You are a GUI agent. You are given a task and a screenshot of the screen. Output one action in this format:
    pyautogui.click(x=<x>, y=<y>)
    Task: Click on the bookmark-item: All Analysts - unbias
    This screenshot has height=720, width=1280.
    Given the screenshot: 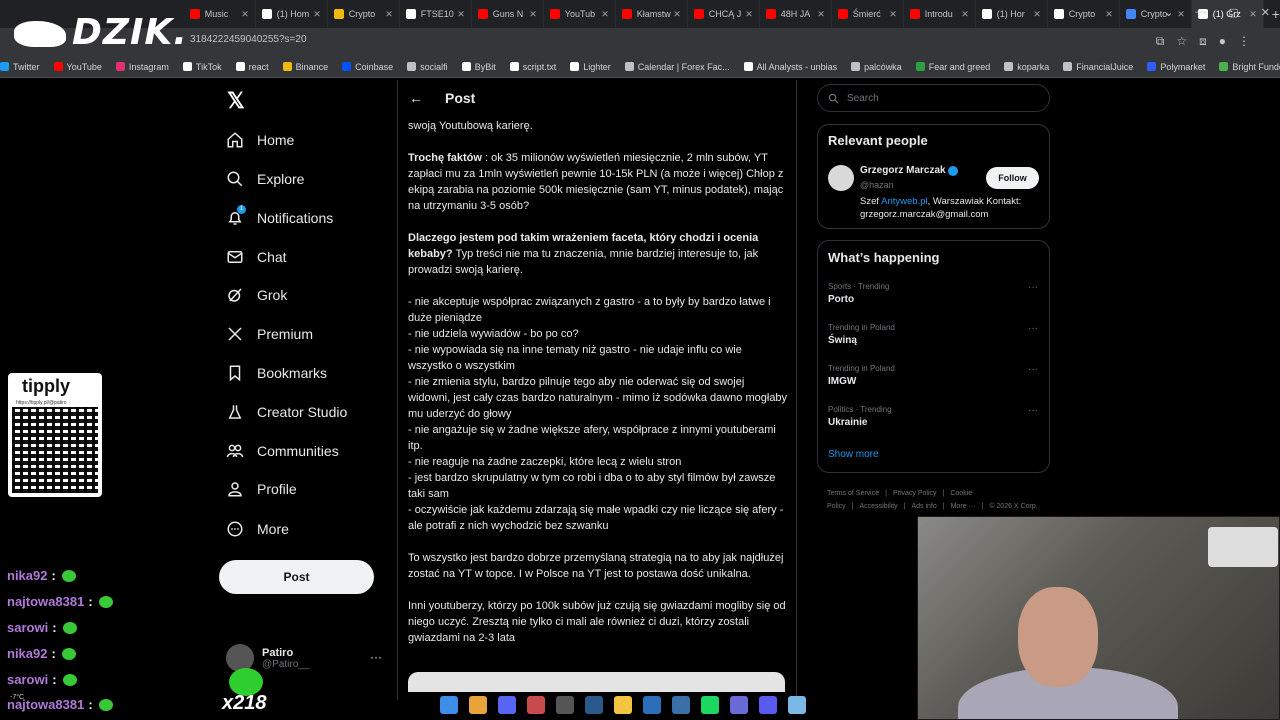 What is the action you would take?
    pyautogui.click(x=790, y=67)
    